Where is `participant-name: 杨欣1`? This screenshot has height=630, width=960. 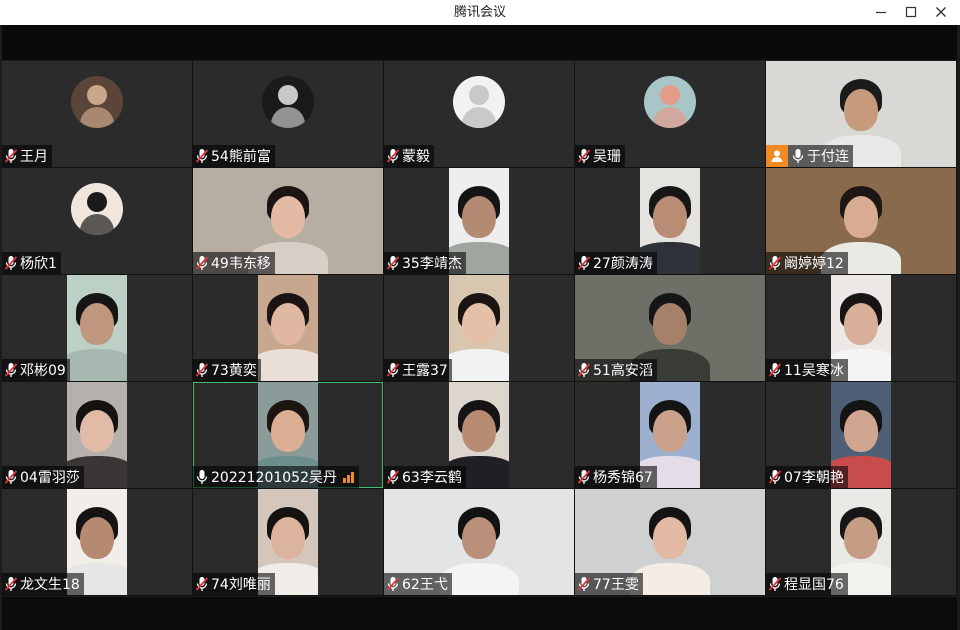 participant-name: 杨欣1 is located at coordinates (38, 264).